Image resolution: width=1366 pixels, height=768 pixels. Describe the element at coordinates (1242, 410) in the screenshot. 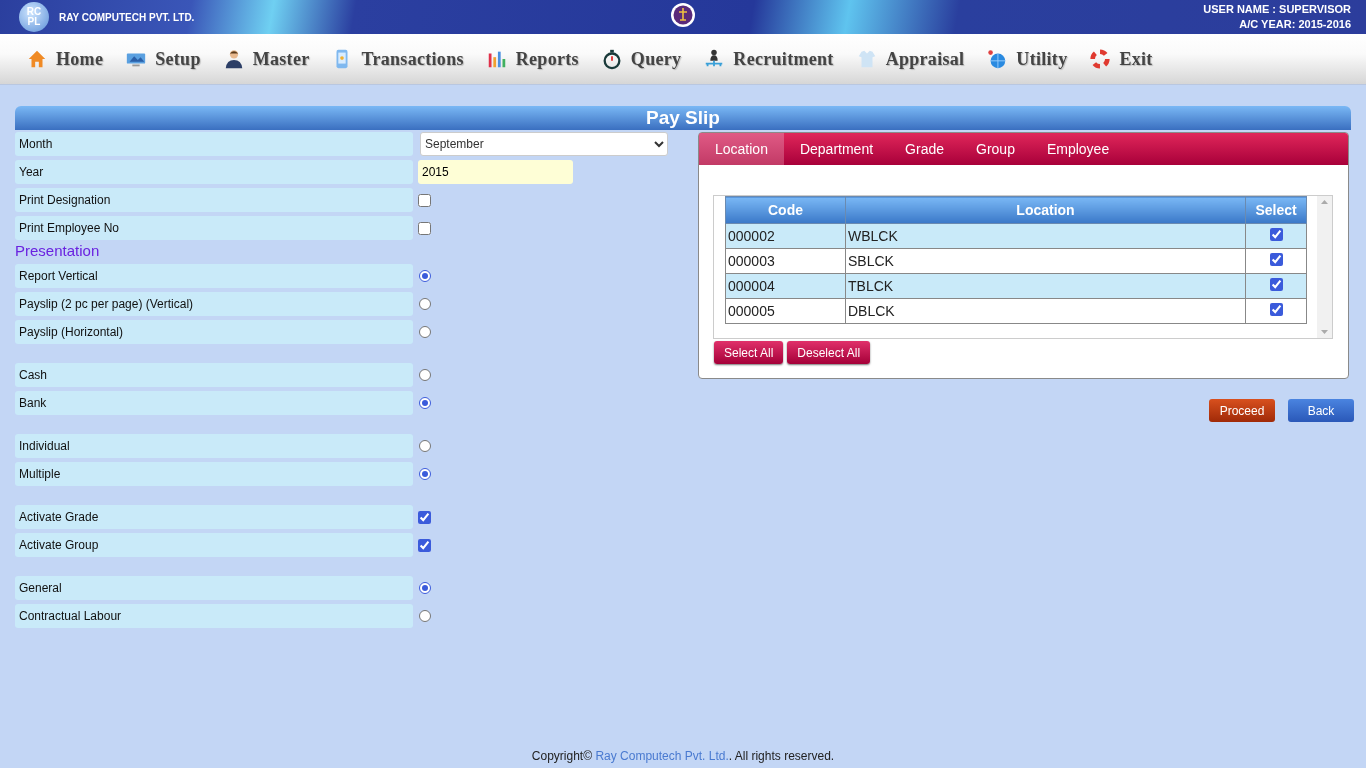

I see `action-button: Proceed` at that location.